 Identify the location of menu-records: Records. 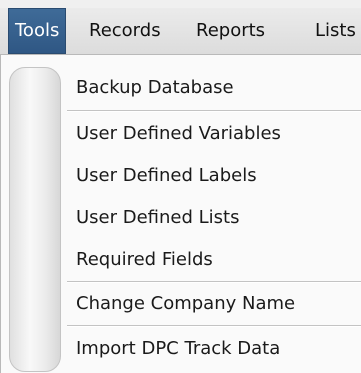
(125, 31).